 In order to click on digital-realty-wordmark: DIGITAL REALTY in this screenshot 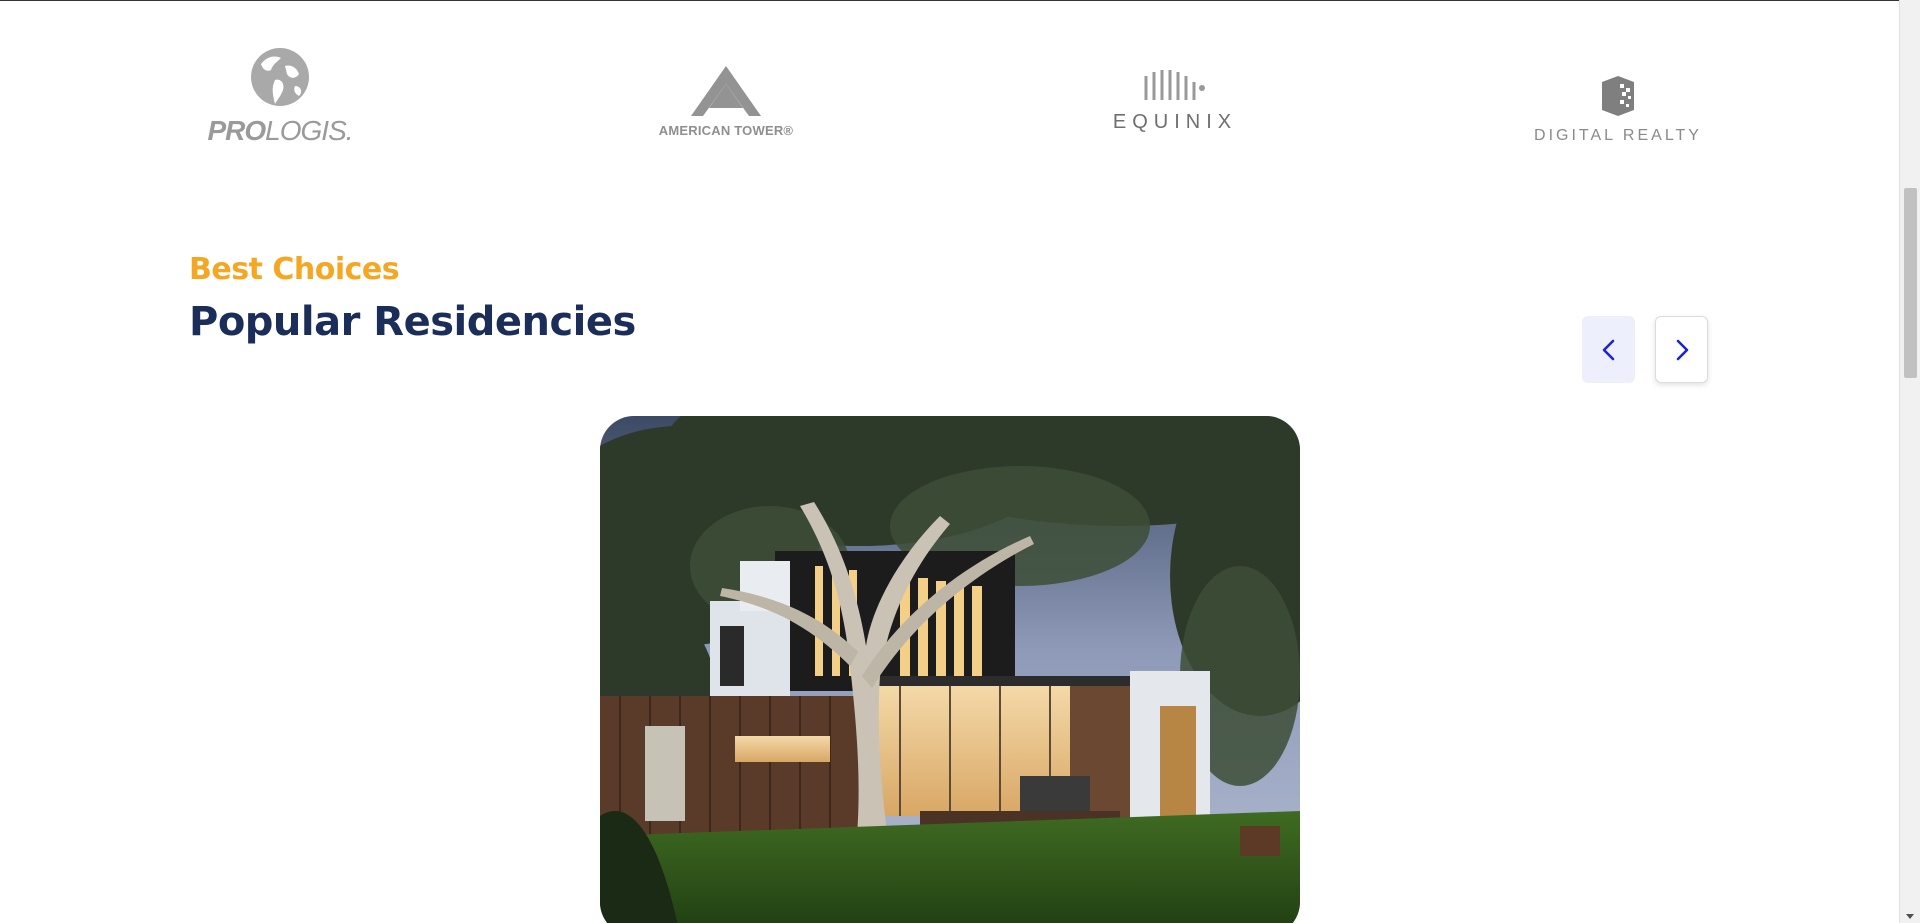, I will do `click(1618, 135)`.